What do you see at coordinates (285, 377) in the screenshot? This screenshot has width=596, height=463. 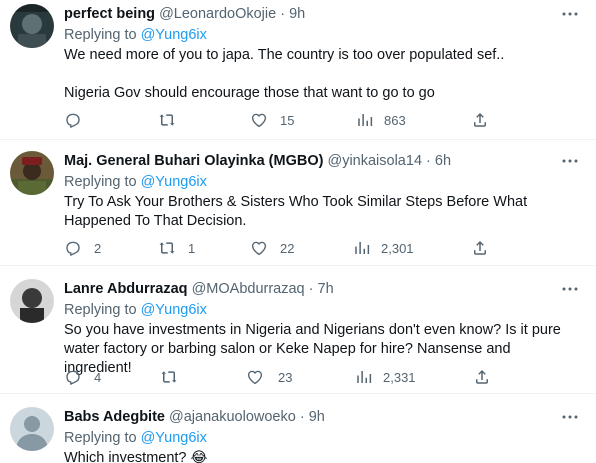 I see `like-count: 23` at bounding box center [285, 377].